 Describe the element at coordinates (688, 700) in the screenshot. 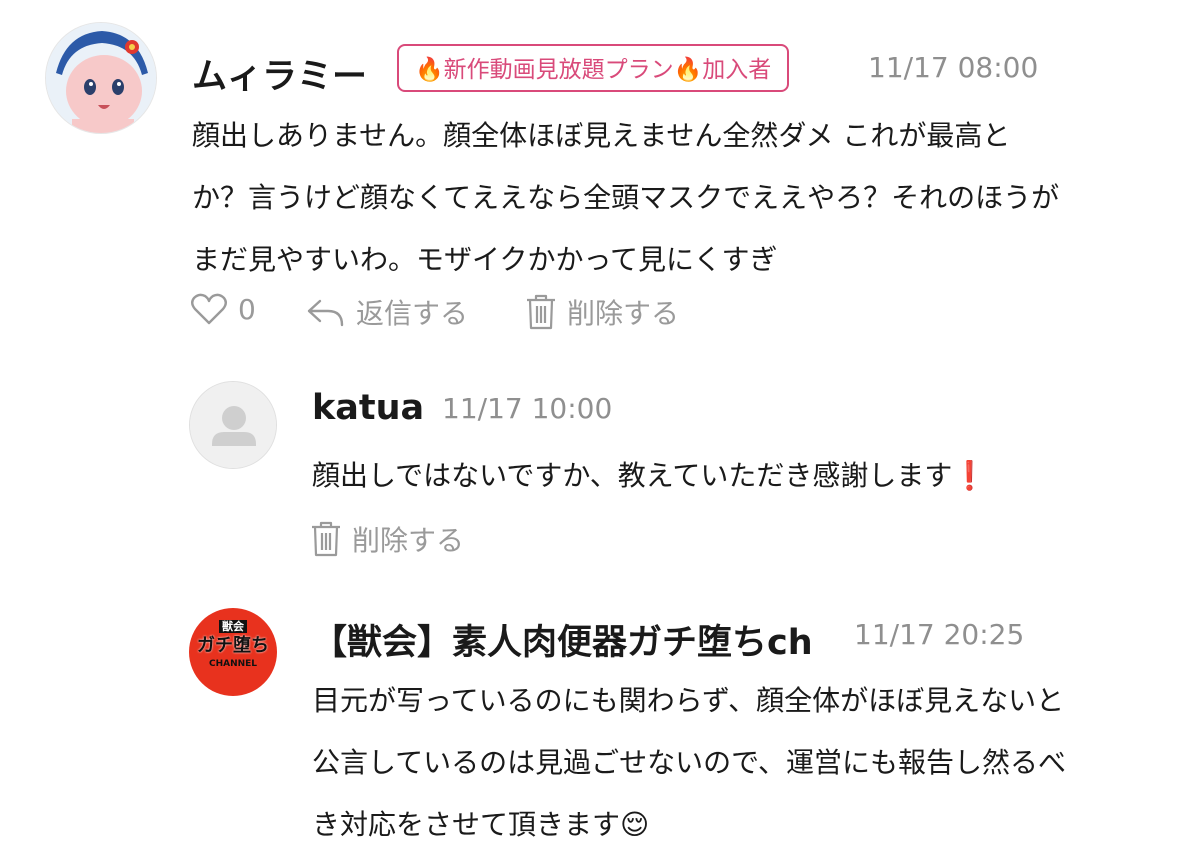

I see `comment-line: 目元が写っているのにも関わらず、顔全体がほぼ見えないと` at that location.